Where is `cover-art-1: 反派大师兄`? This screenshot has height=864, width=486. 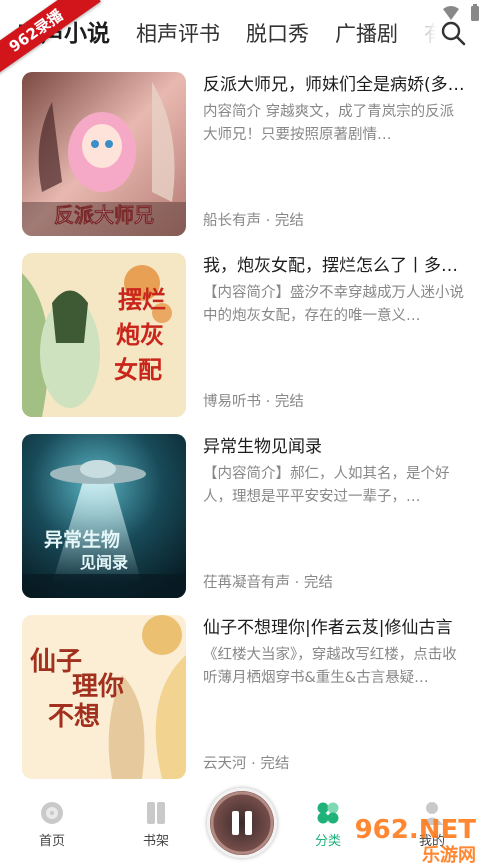
cover-art-1: 反派大师兄 is located at coordinates (104, 154).